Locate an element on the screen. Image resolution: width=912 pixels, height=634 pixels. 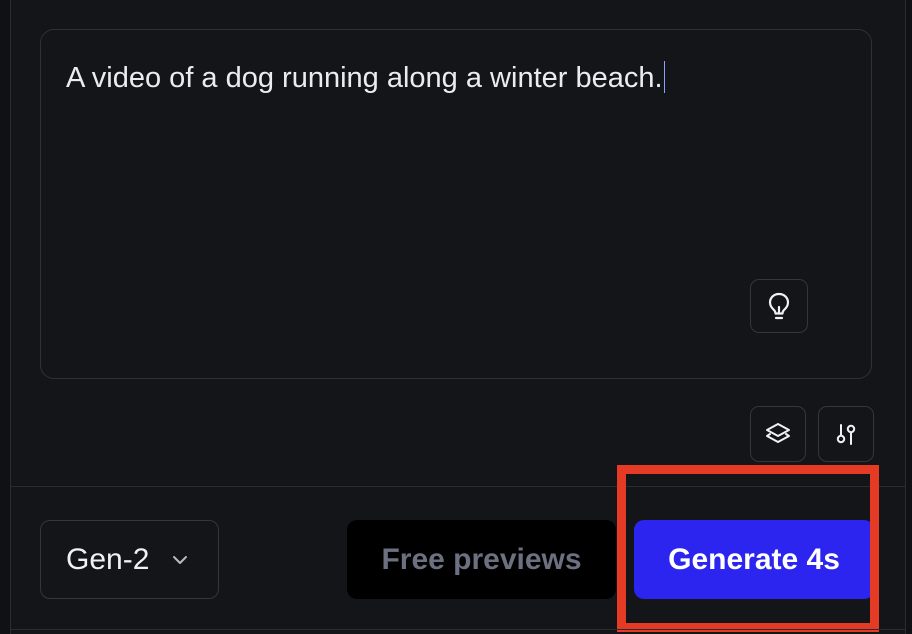
free-previews-button: Free previews is located at coordinates (481, 559).